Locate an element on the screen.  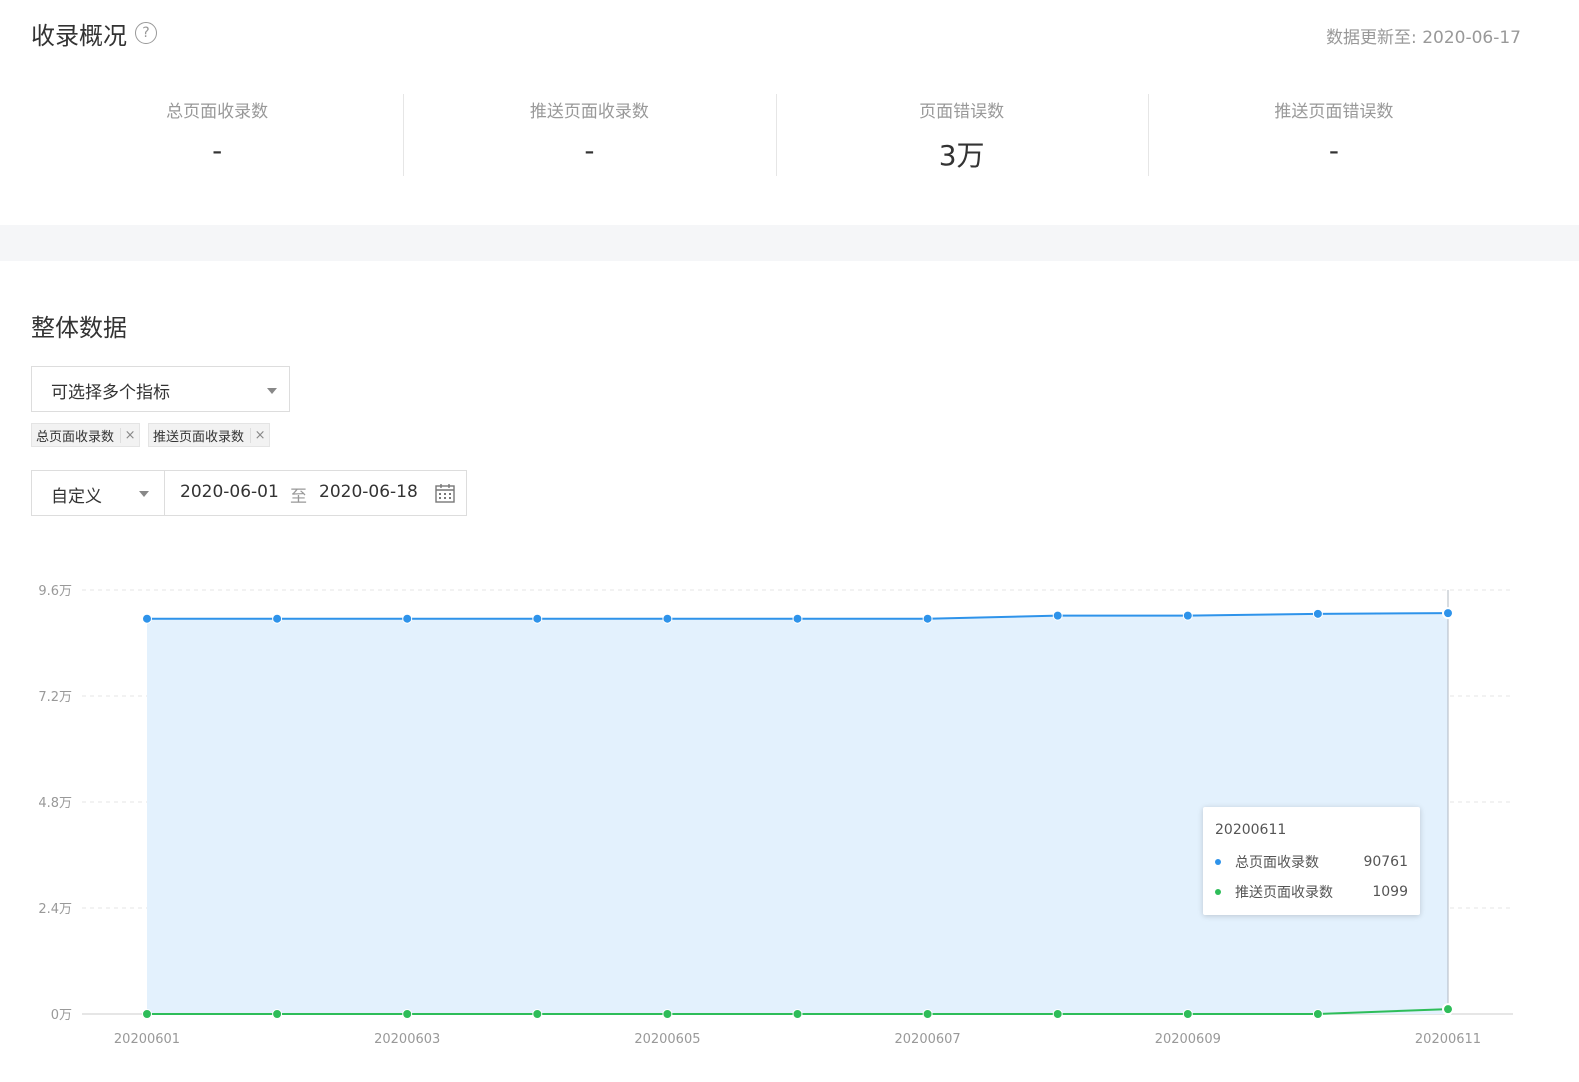
stat-page-errors: 页面错误数 3万 is located at coordinates (961, 134).